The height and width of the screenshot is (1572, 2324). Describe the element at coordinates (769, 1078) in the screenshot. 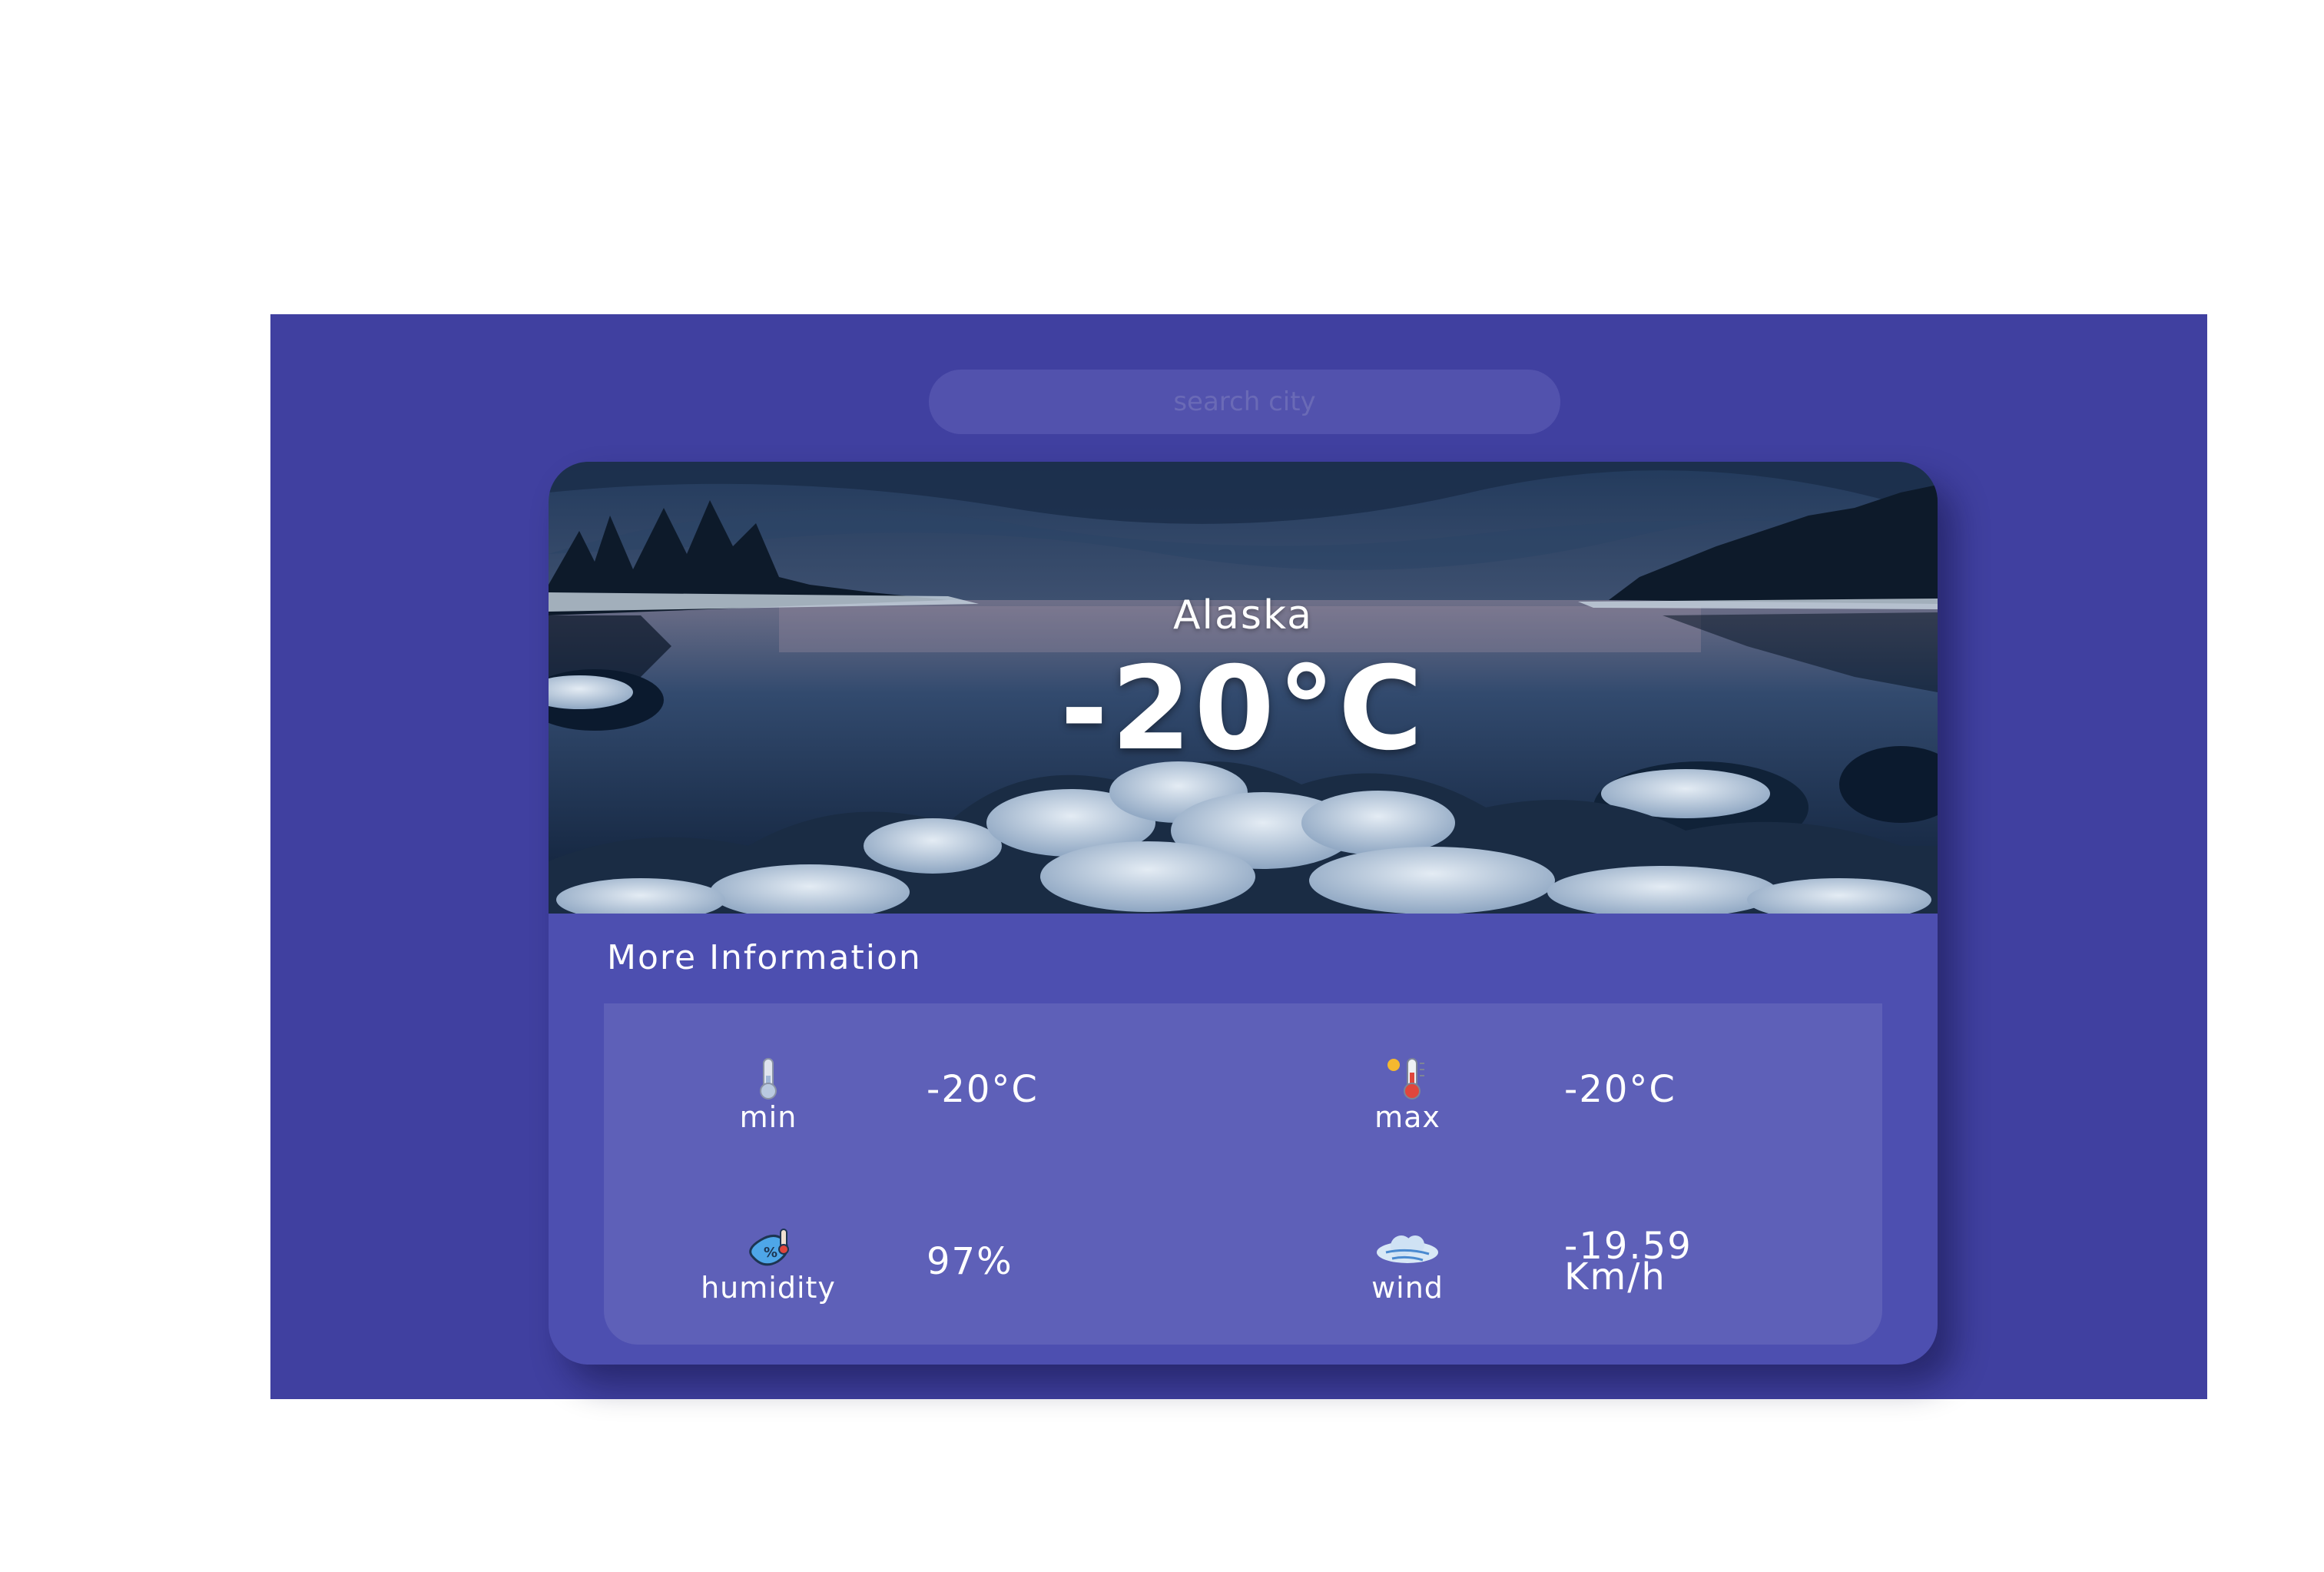

I see `thermometer-low-icon` at that location.